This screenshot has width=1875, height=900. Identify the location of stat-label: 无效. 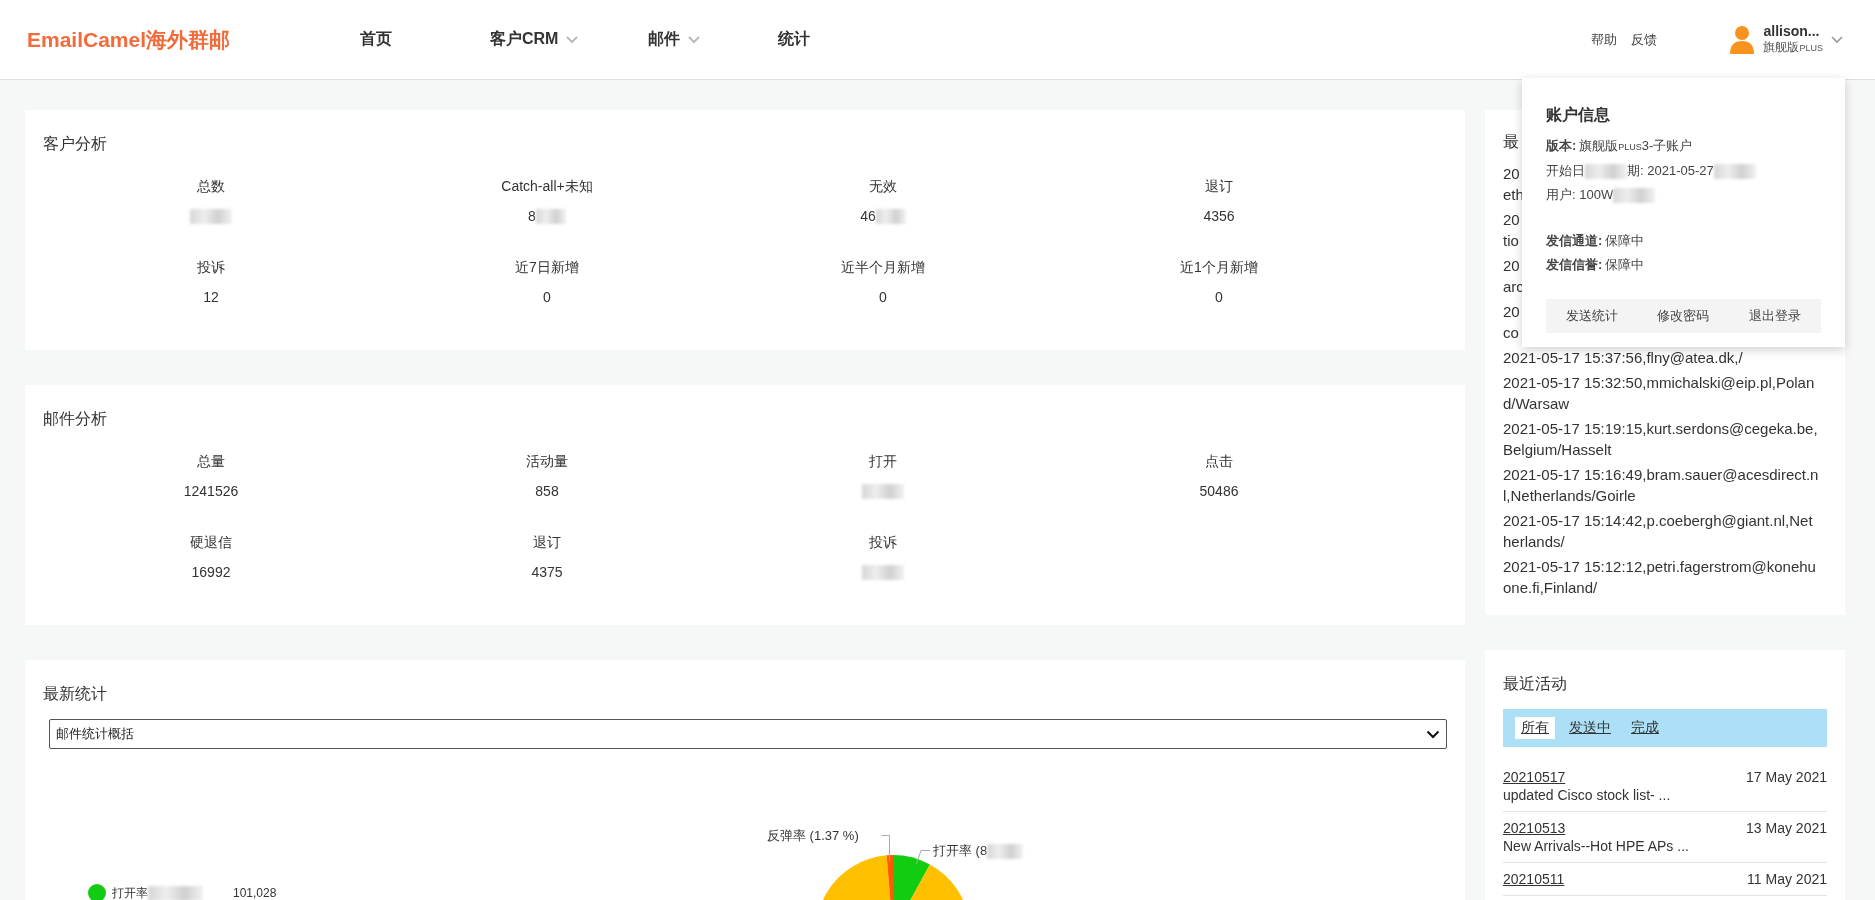
(883, 187).